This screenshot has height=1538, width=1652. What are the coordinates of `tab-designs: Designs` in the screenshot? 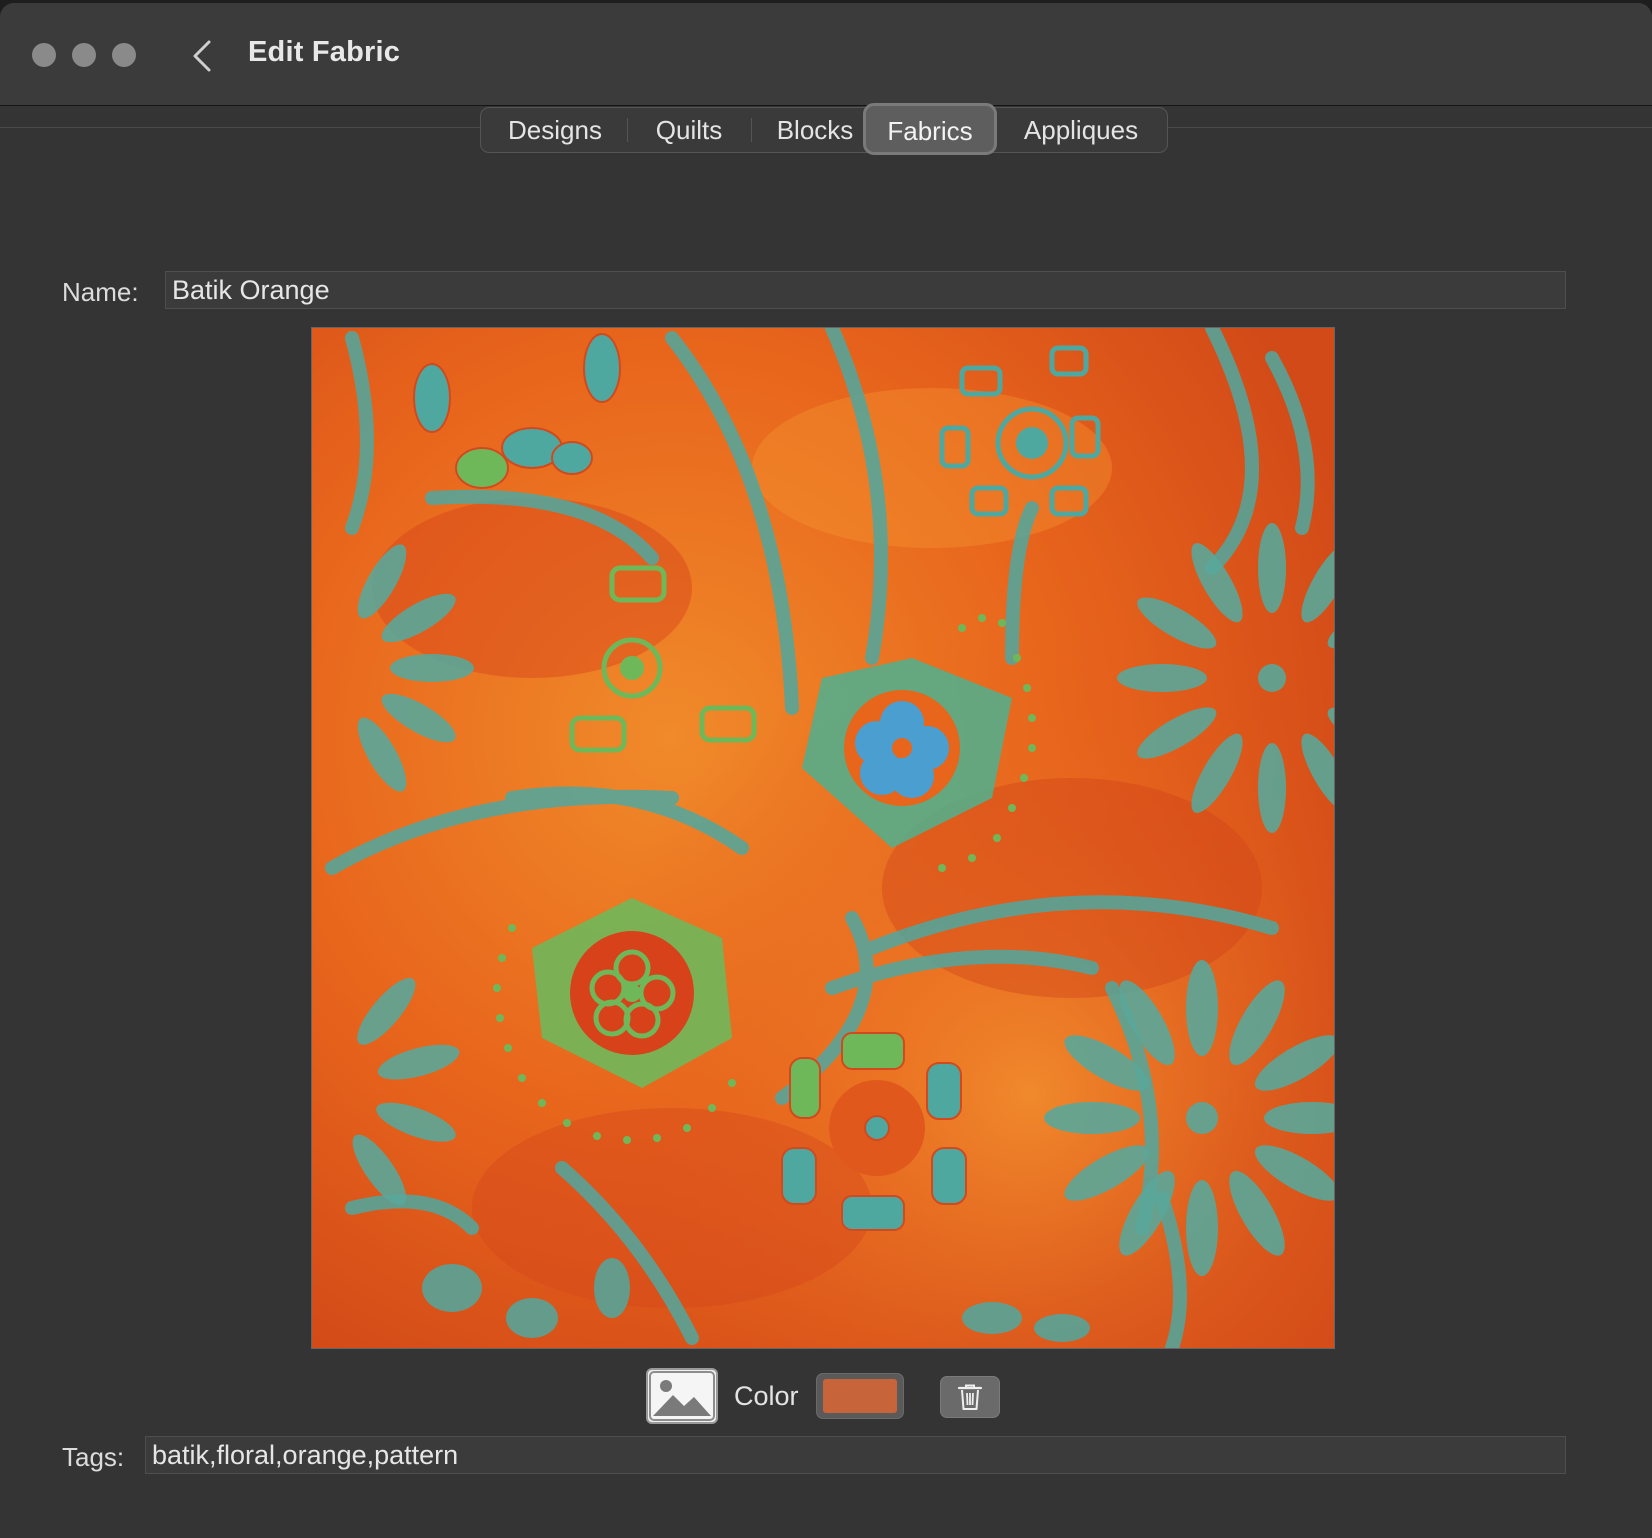 It's located at (555, 130).